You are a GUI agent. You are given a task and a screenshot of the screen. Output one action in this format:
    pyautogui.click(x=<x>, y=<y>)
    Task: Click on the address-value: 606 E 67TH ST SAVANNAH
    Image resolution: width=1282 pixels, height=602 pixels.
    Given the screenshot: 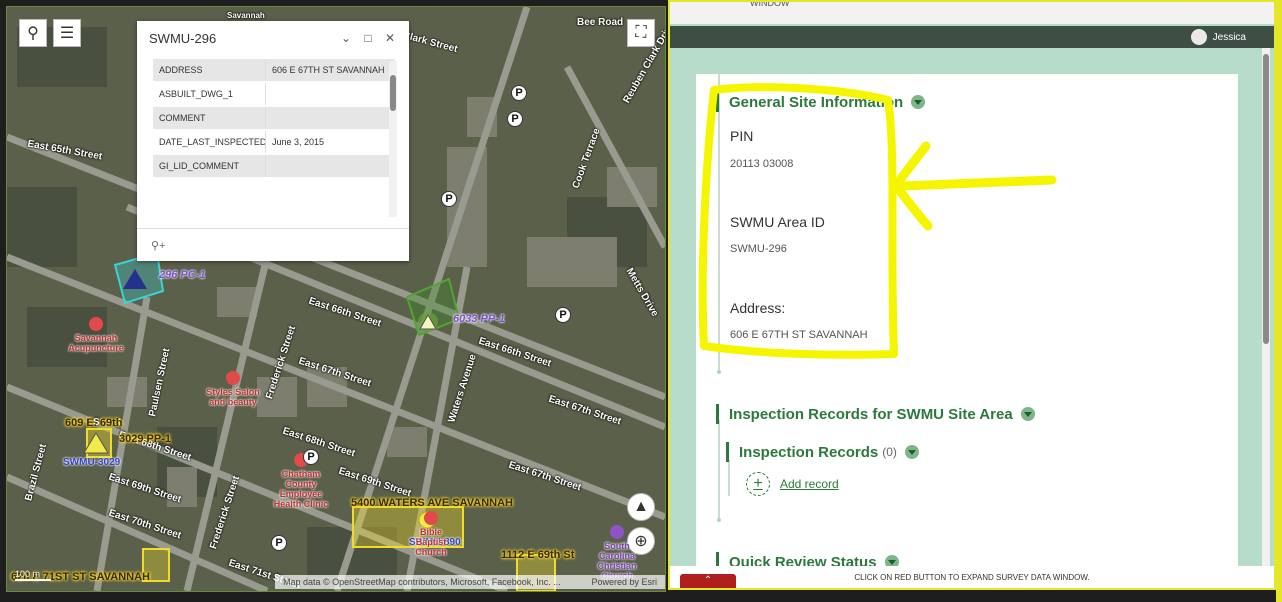 What is the action you would take?
    pyautogui.click(x=799, y=335)
    